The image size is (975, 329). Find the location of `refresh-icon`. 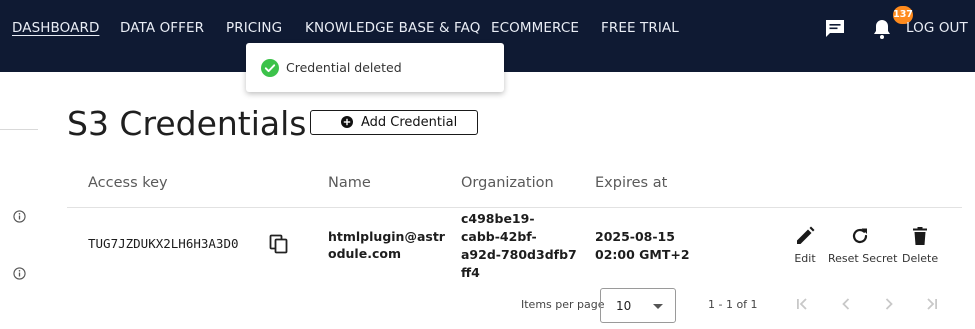

refresh-icon is located at coordinates (860, 236).